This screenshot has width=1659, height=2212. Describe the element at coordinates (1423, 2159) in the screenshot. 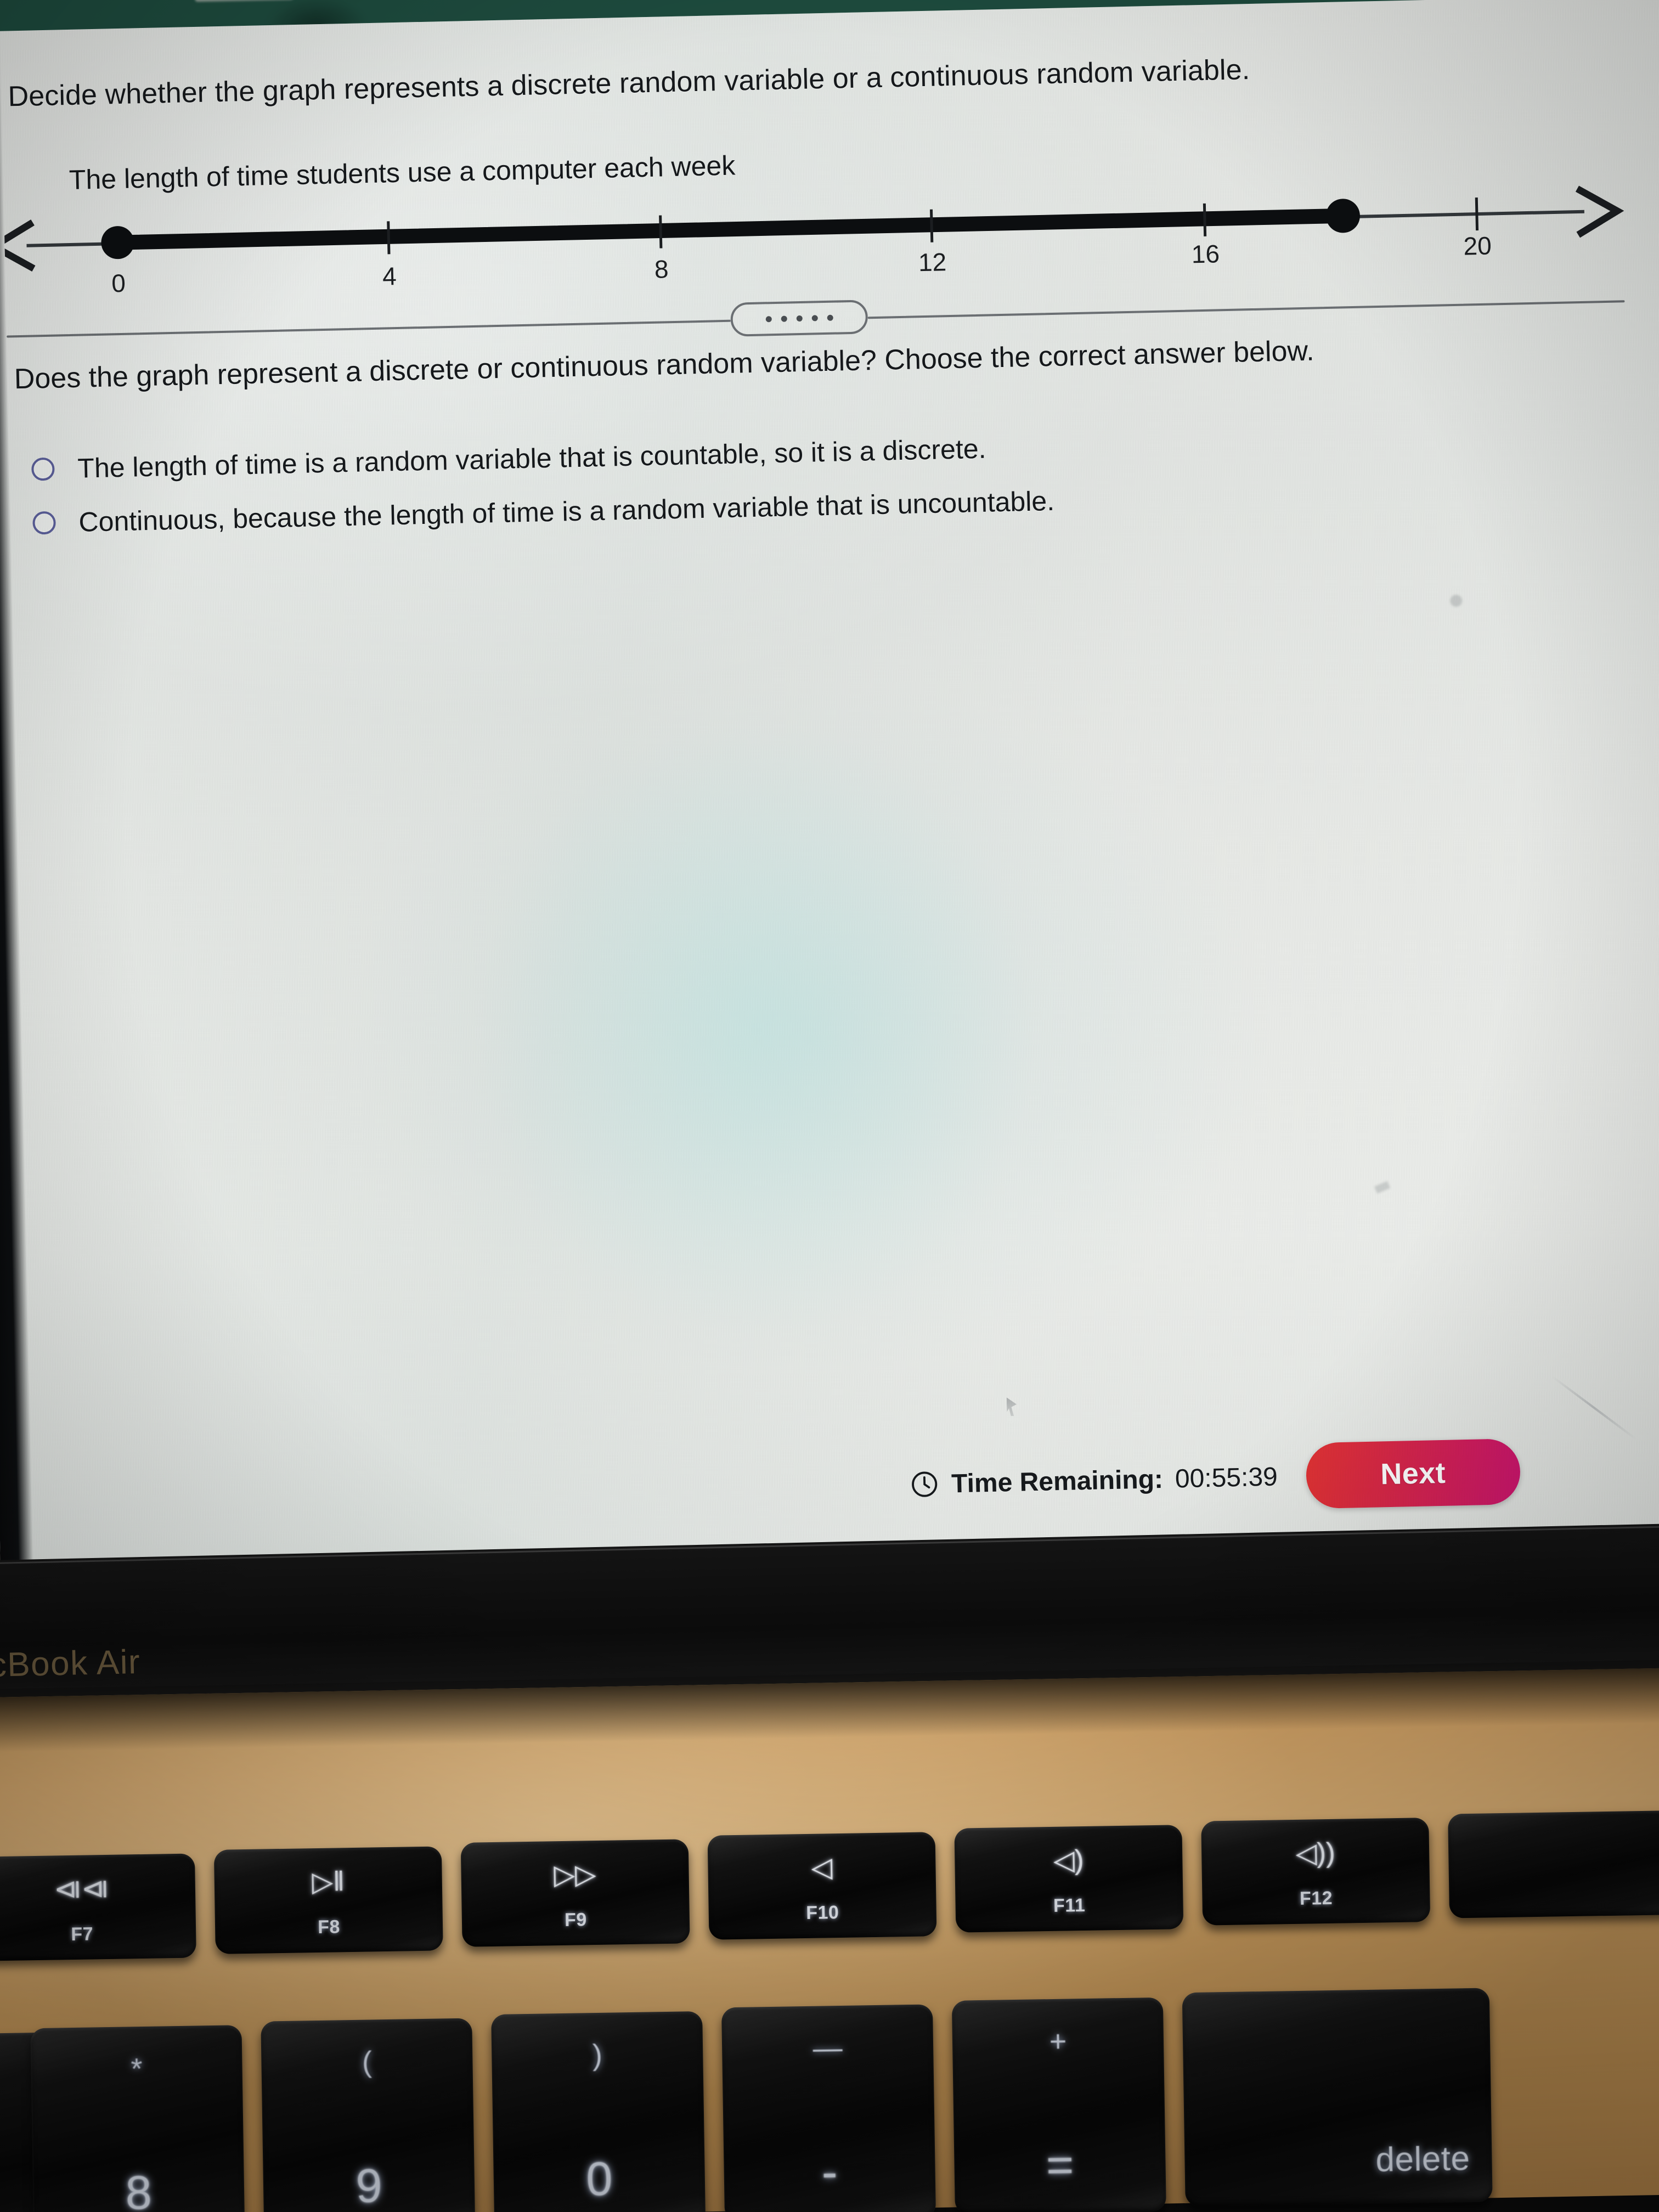

I see `key-delete-label: delete` at that location.